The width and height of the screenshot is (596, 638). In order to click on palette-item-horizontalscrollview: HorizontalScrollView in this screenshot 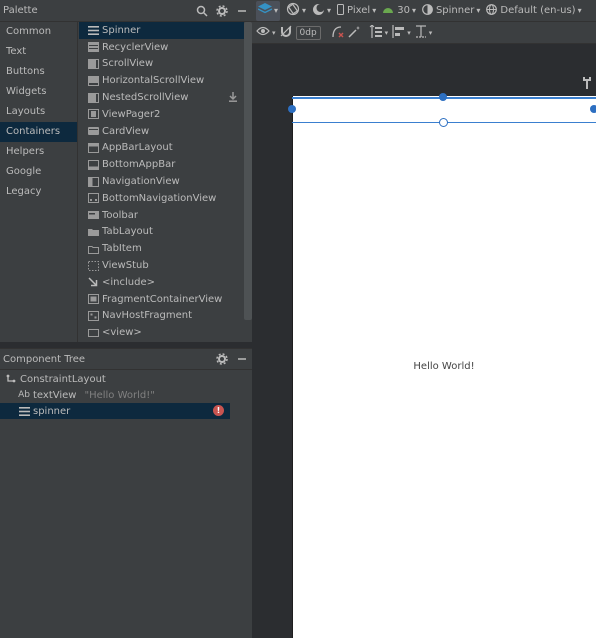, I will do `click(161, 80)`.